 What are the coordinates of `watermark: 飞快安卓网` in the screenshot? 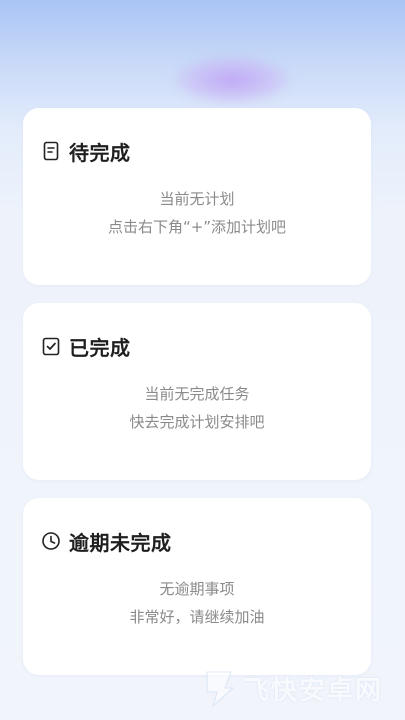 It's located at (300, 691).